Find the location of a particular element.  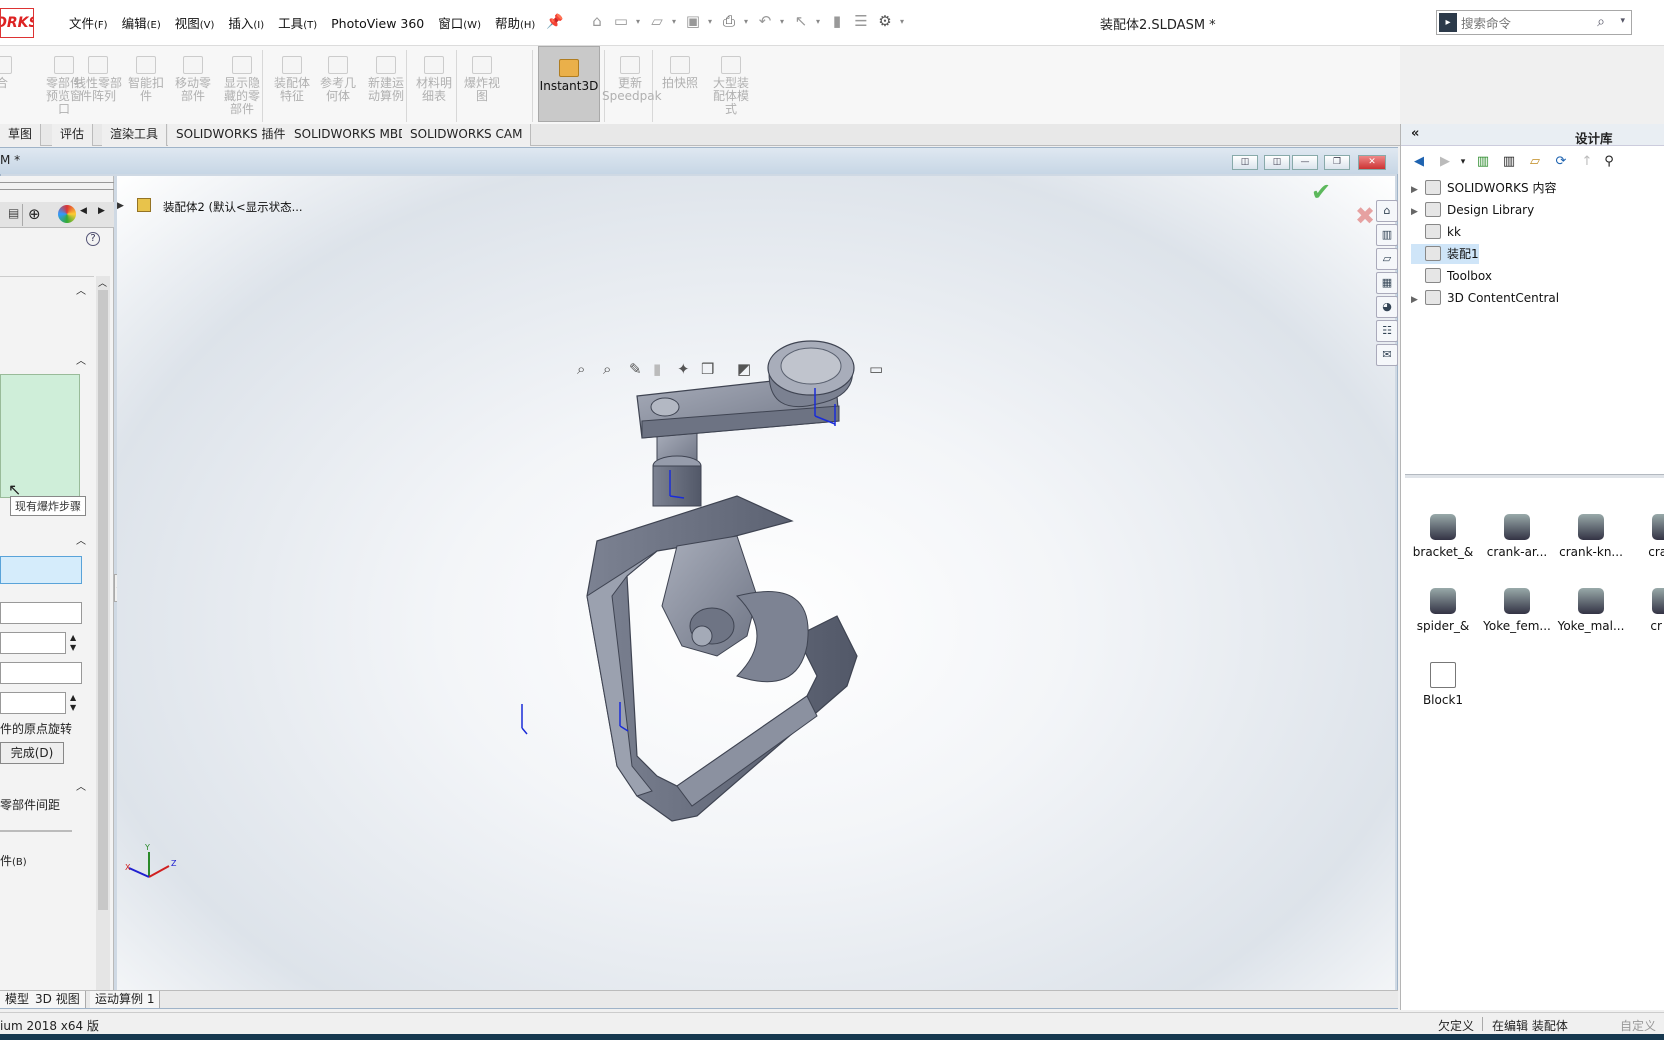

menu-item-5: PhotoView 360 is located at coordinates (377, 24).